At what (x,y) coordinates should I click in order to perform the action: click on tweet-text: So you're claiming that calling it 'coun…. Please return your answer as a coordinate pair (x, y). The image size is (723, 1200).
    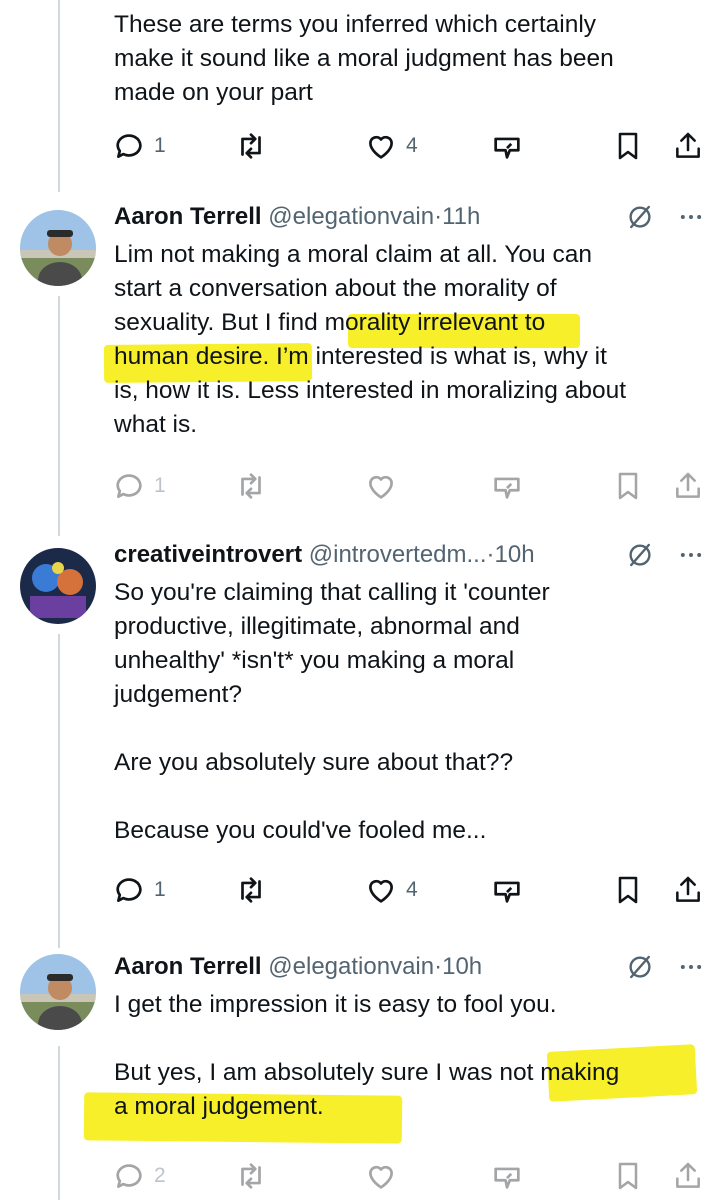
    Looking at the image, I should click on (332, 711).